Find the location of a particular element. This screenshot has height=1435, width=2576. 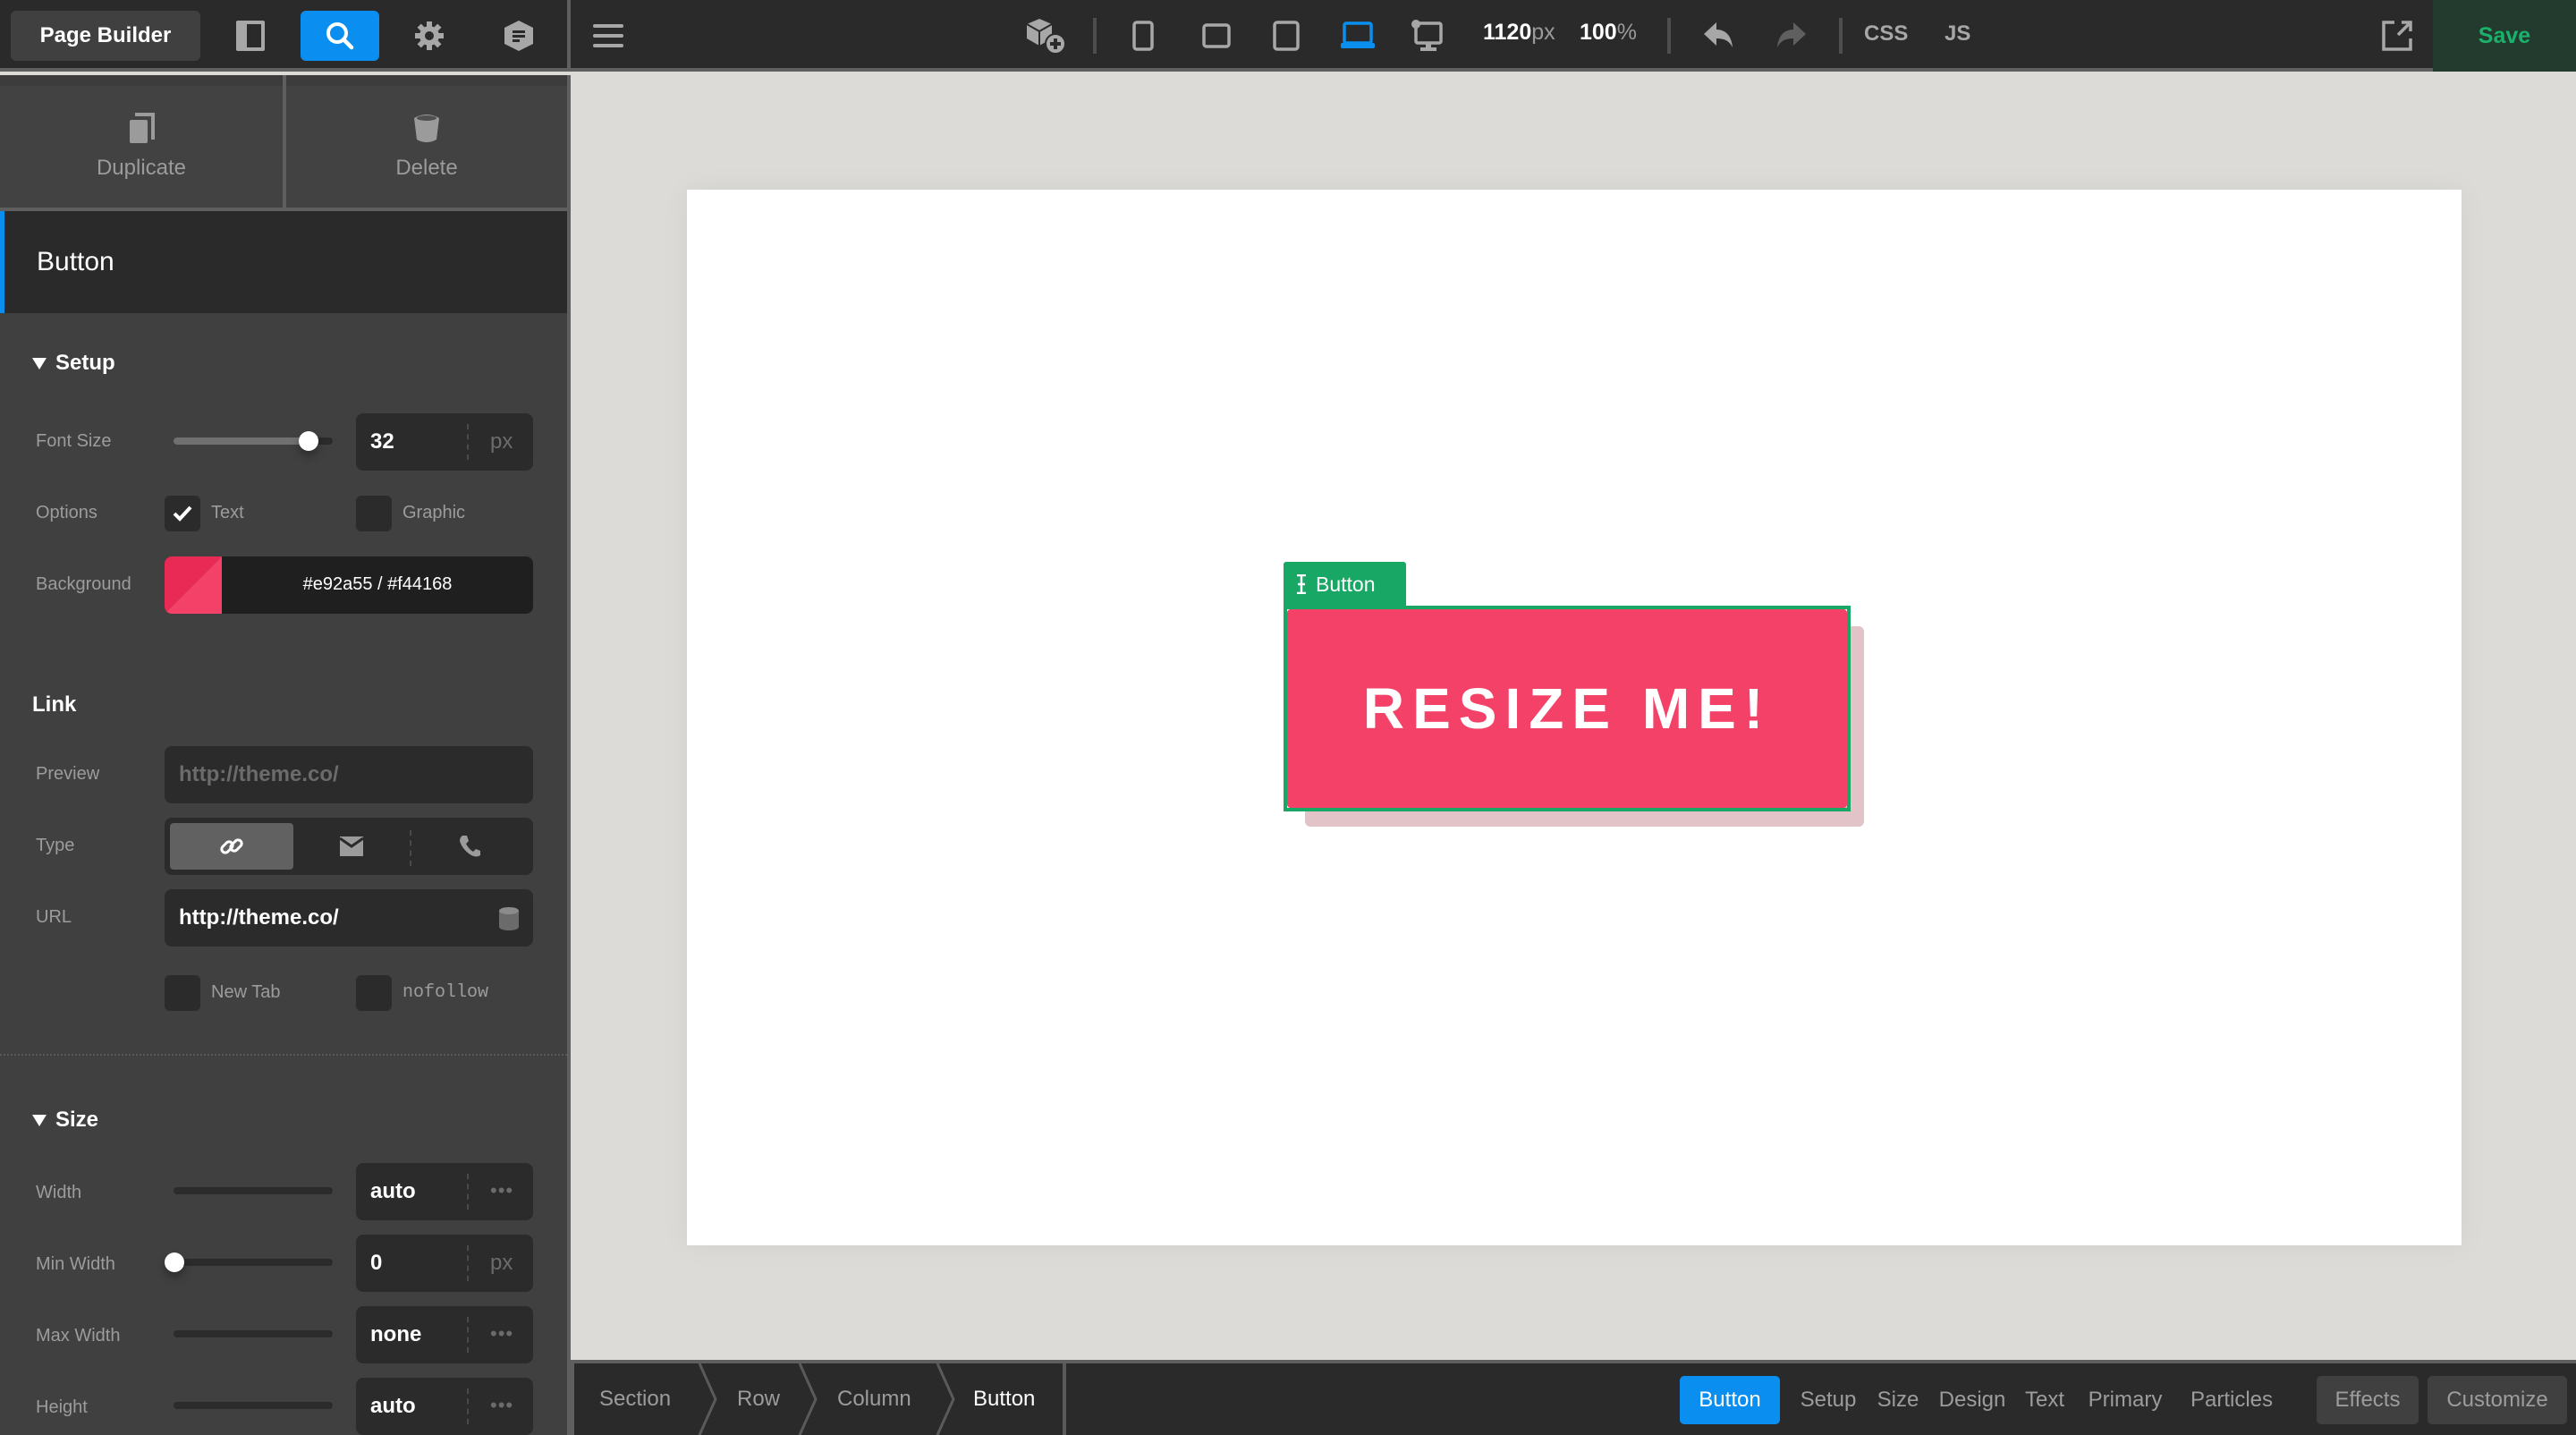

width-value: auto is located at coordinates (393, 1191).